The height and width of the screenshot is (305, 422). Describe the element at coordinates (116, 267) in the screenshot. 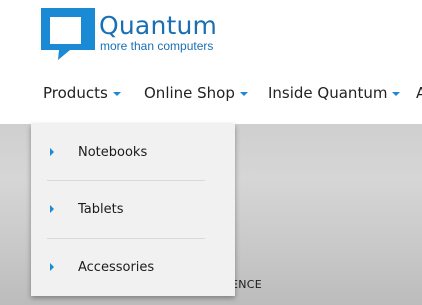

I see `dropdown-item-label: Accessories` at that location.